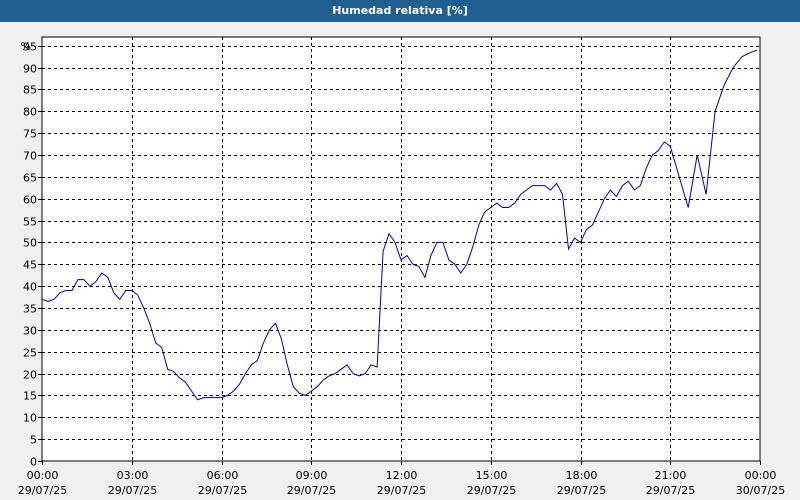 Image resolution: width=800 pixels, height=500 pixels. Describe the element at coordinates (30, 265) in the screenshot. I see `y-tick-label: 45` at that location.